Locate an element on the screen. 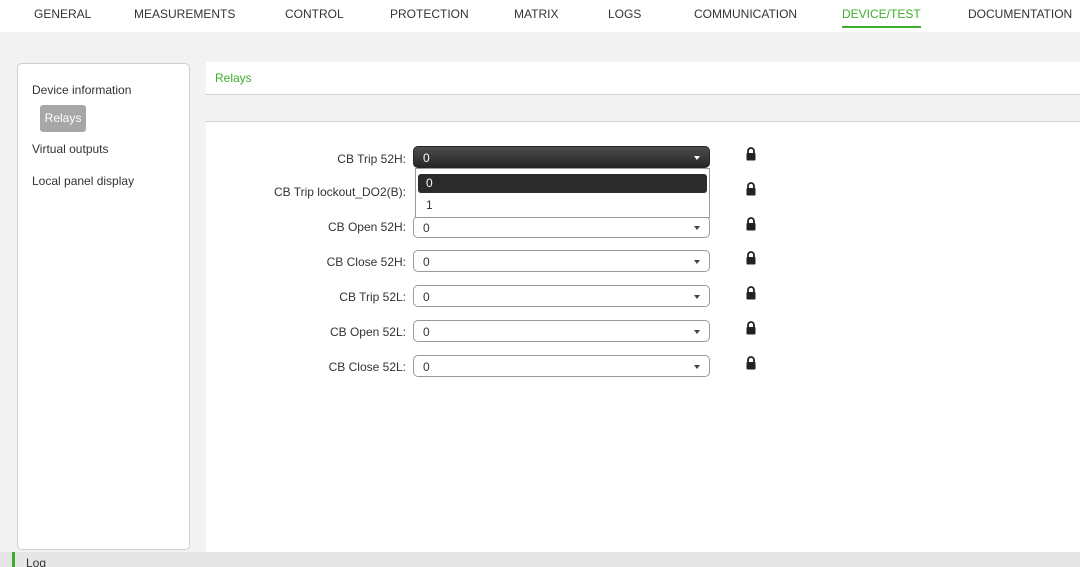 The height and width of the screenshot is (567, 1080). cb-close-52h-select: 0 is located at coordinates (561, 261).